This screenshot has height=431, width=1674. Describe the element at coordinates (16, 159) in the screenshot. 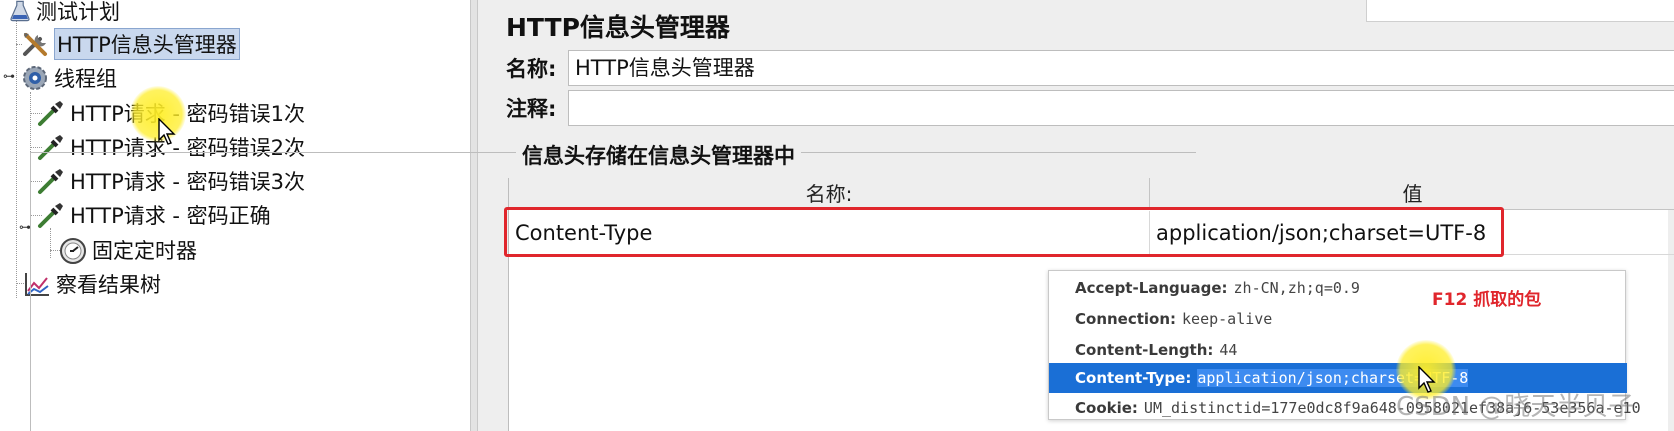

I see `tree-guide-line` at that location.